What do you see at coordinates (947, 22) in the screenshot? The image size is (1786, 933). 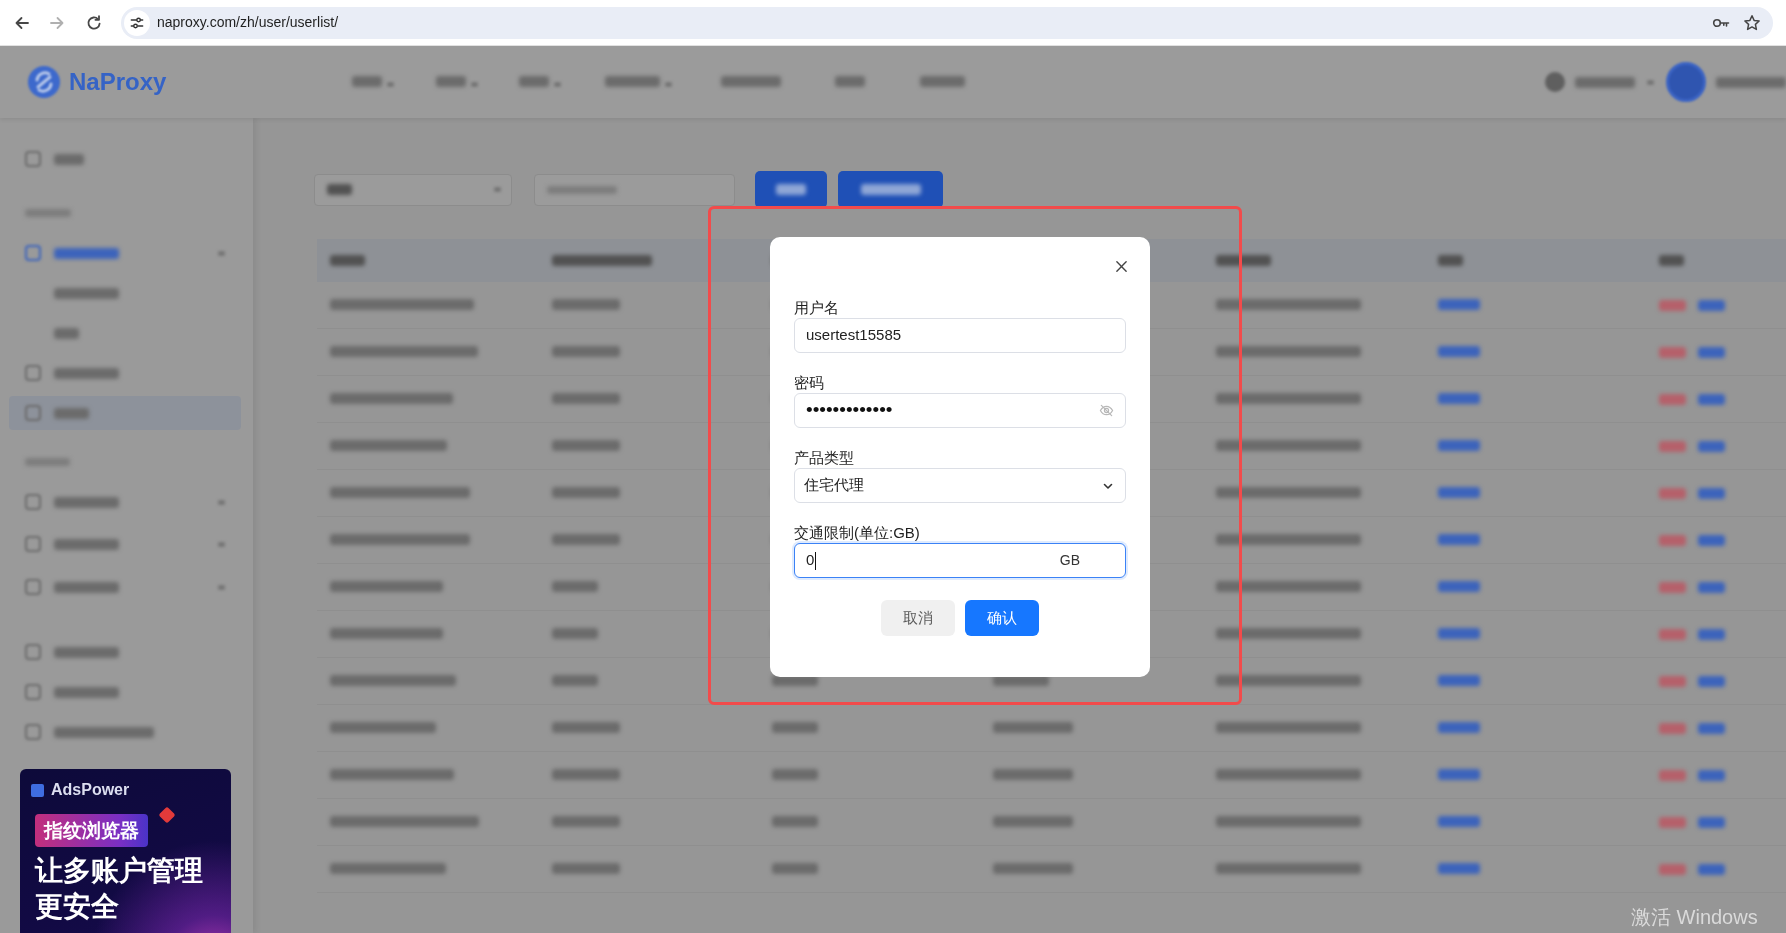 I see `address-bar: naproxy.com/zh/user/userlist/` at bounding box center [947, 22].